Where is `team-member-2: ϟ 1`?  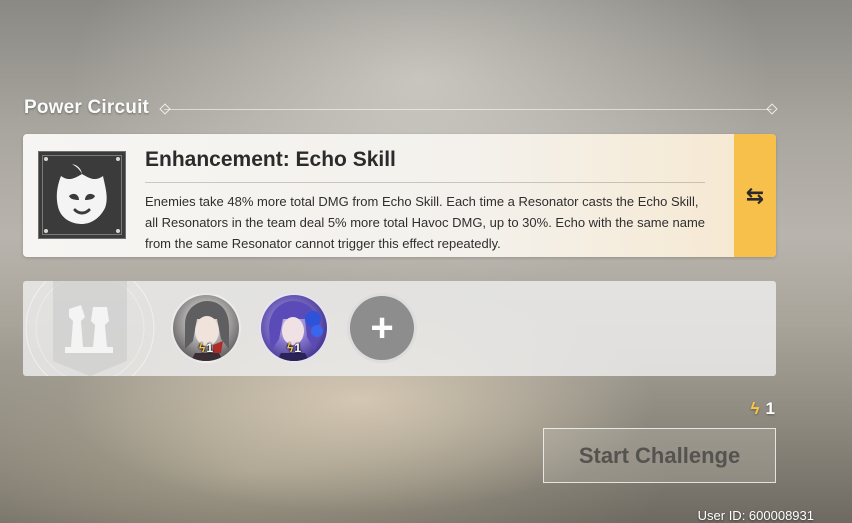 team-member-2: ϟ 1 is located at coordinates (294, 328).